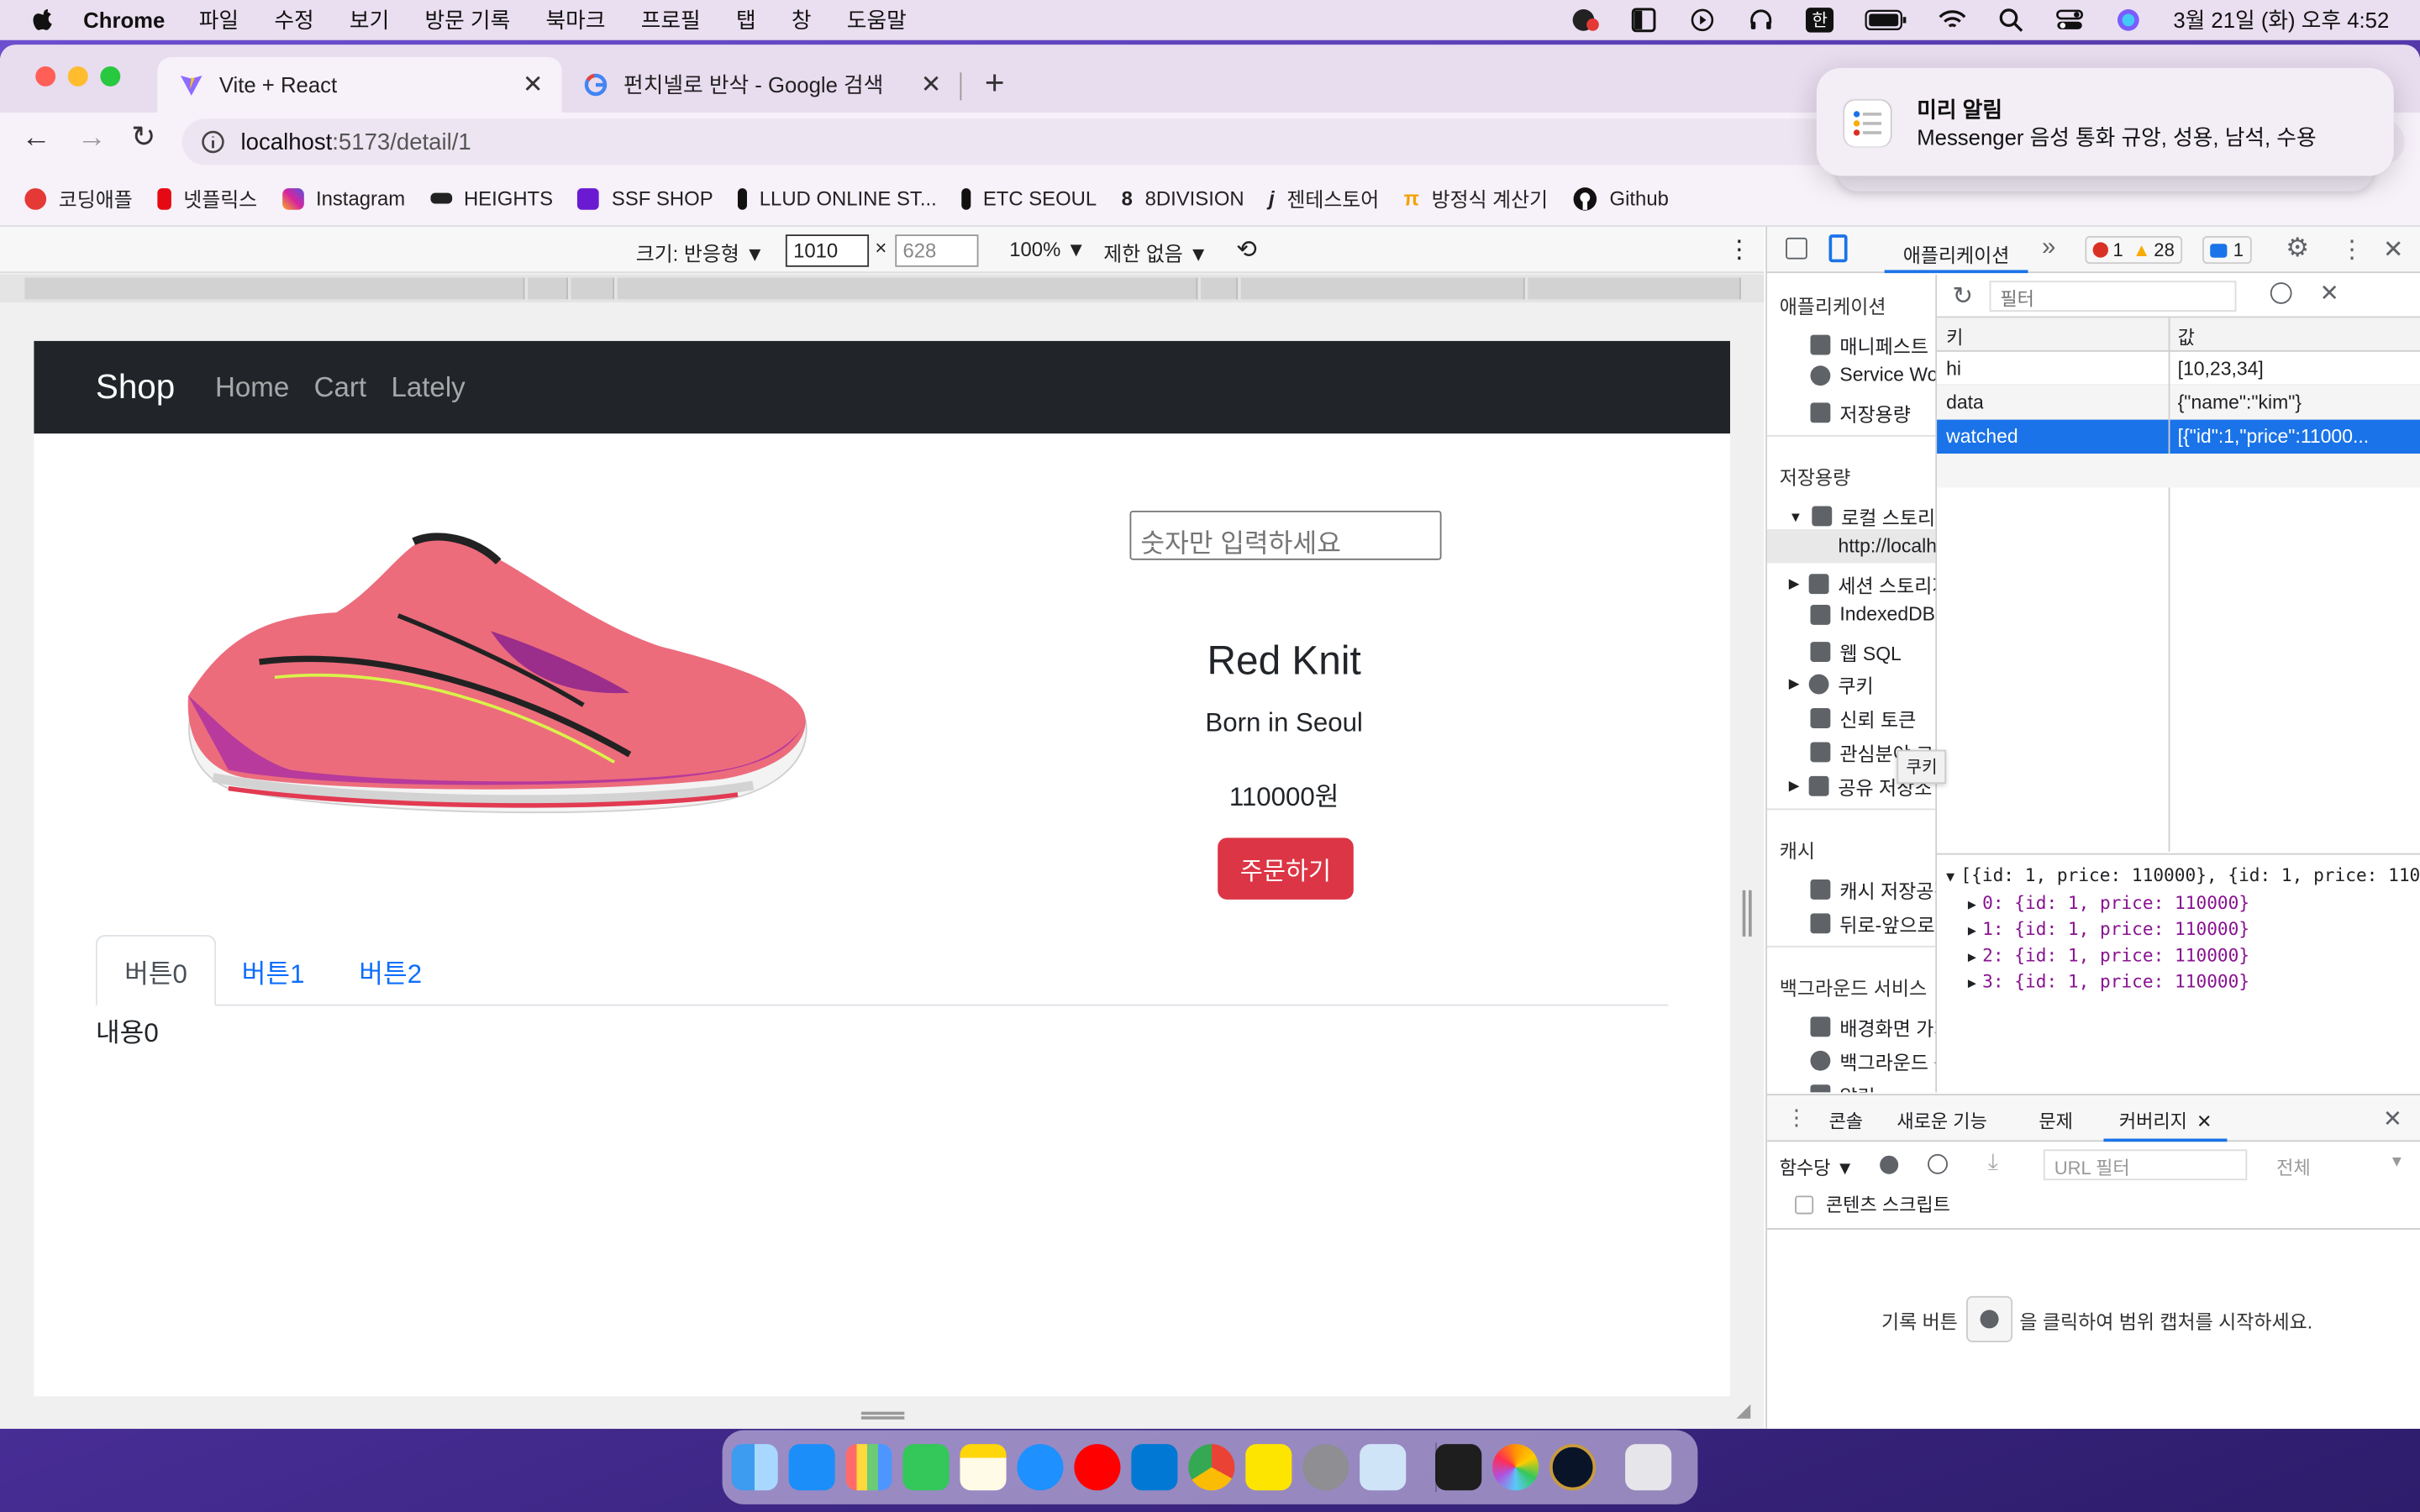 The height and width of the screenshot is (1512, 2420). I want to click on sidebar-item-web-sql: 웹 SQL, so click(1856, 652).